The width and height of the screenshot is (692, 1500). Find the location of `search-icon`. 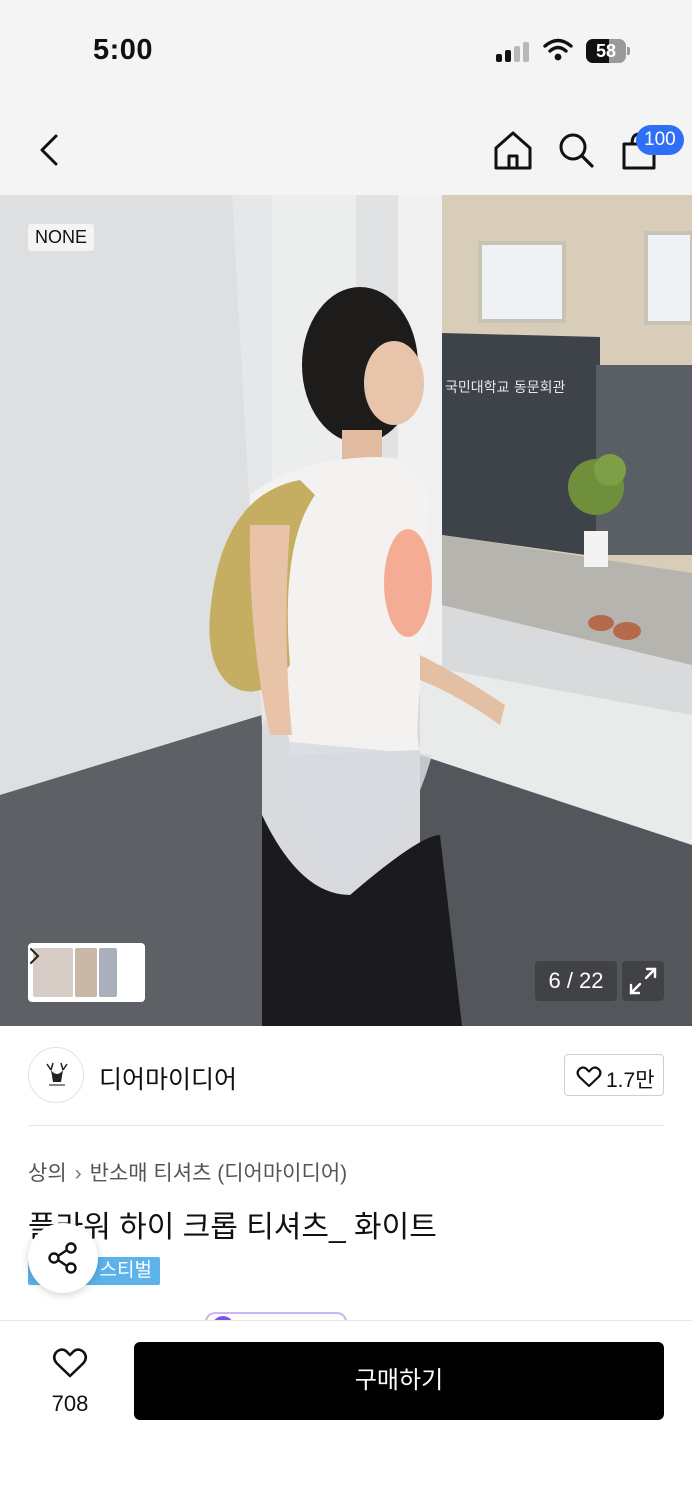

search-icon is located at coordinates (576, 150).